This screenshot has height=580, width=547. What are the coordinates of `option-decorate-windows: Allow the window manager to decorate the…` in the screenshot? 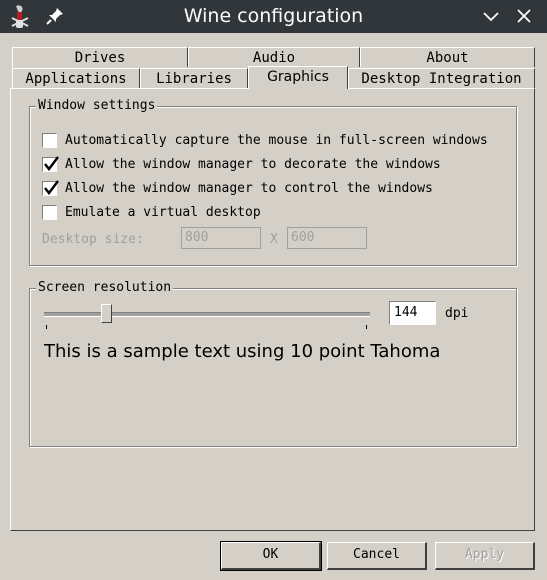 It's located at (241, 164).